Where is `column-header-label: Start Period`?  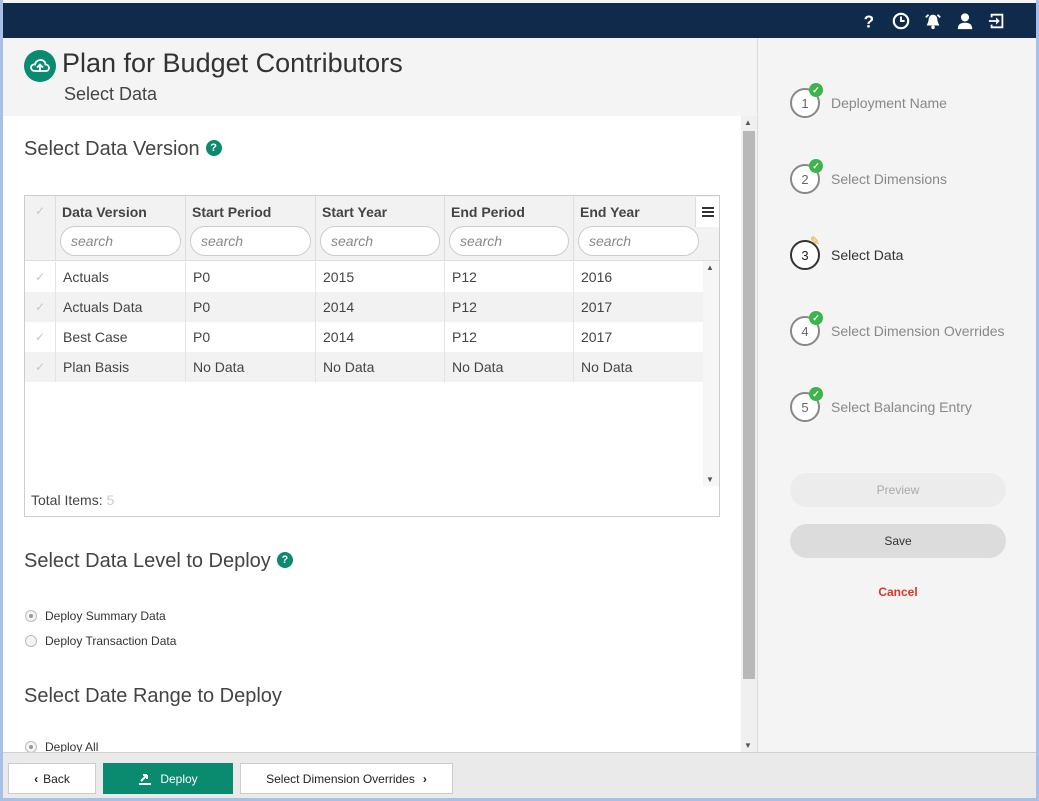
column-header-label: Start Period is located at coordinates (232, 212).